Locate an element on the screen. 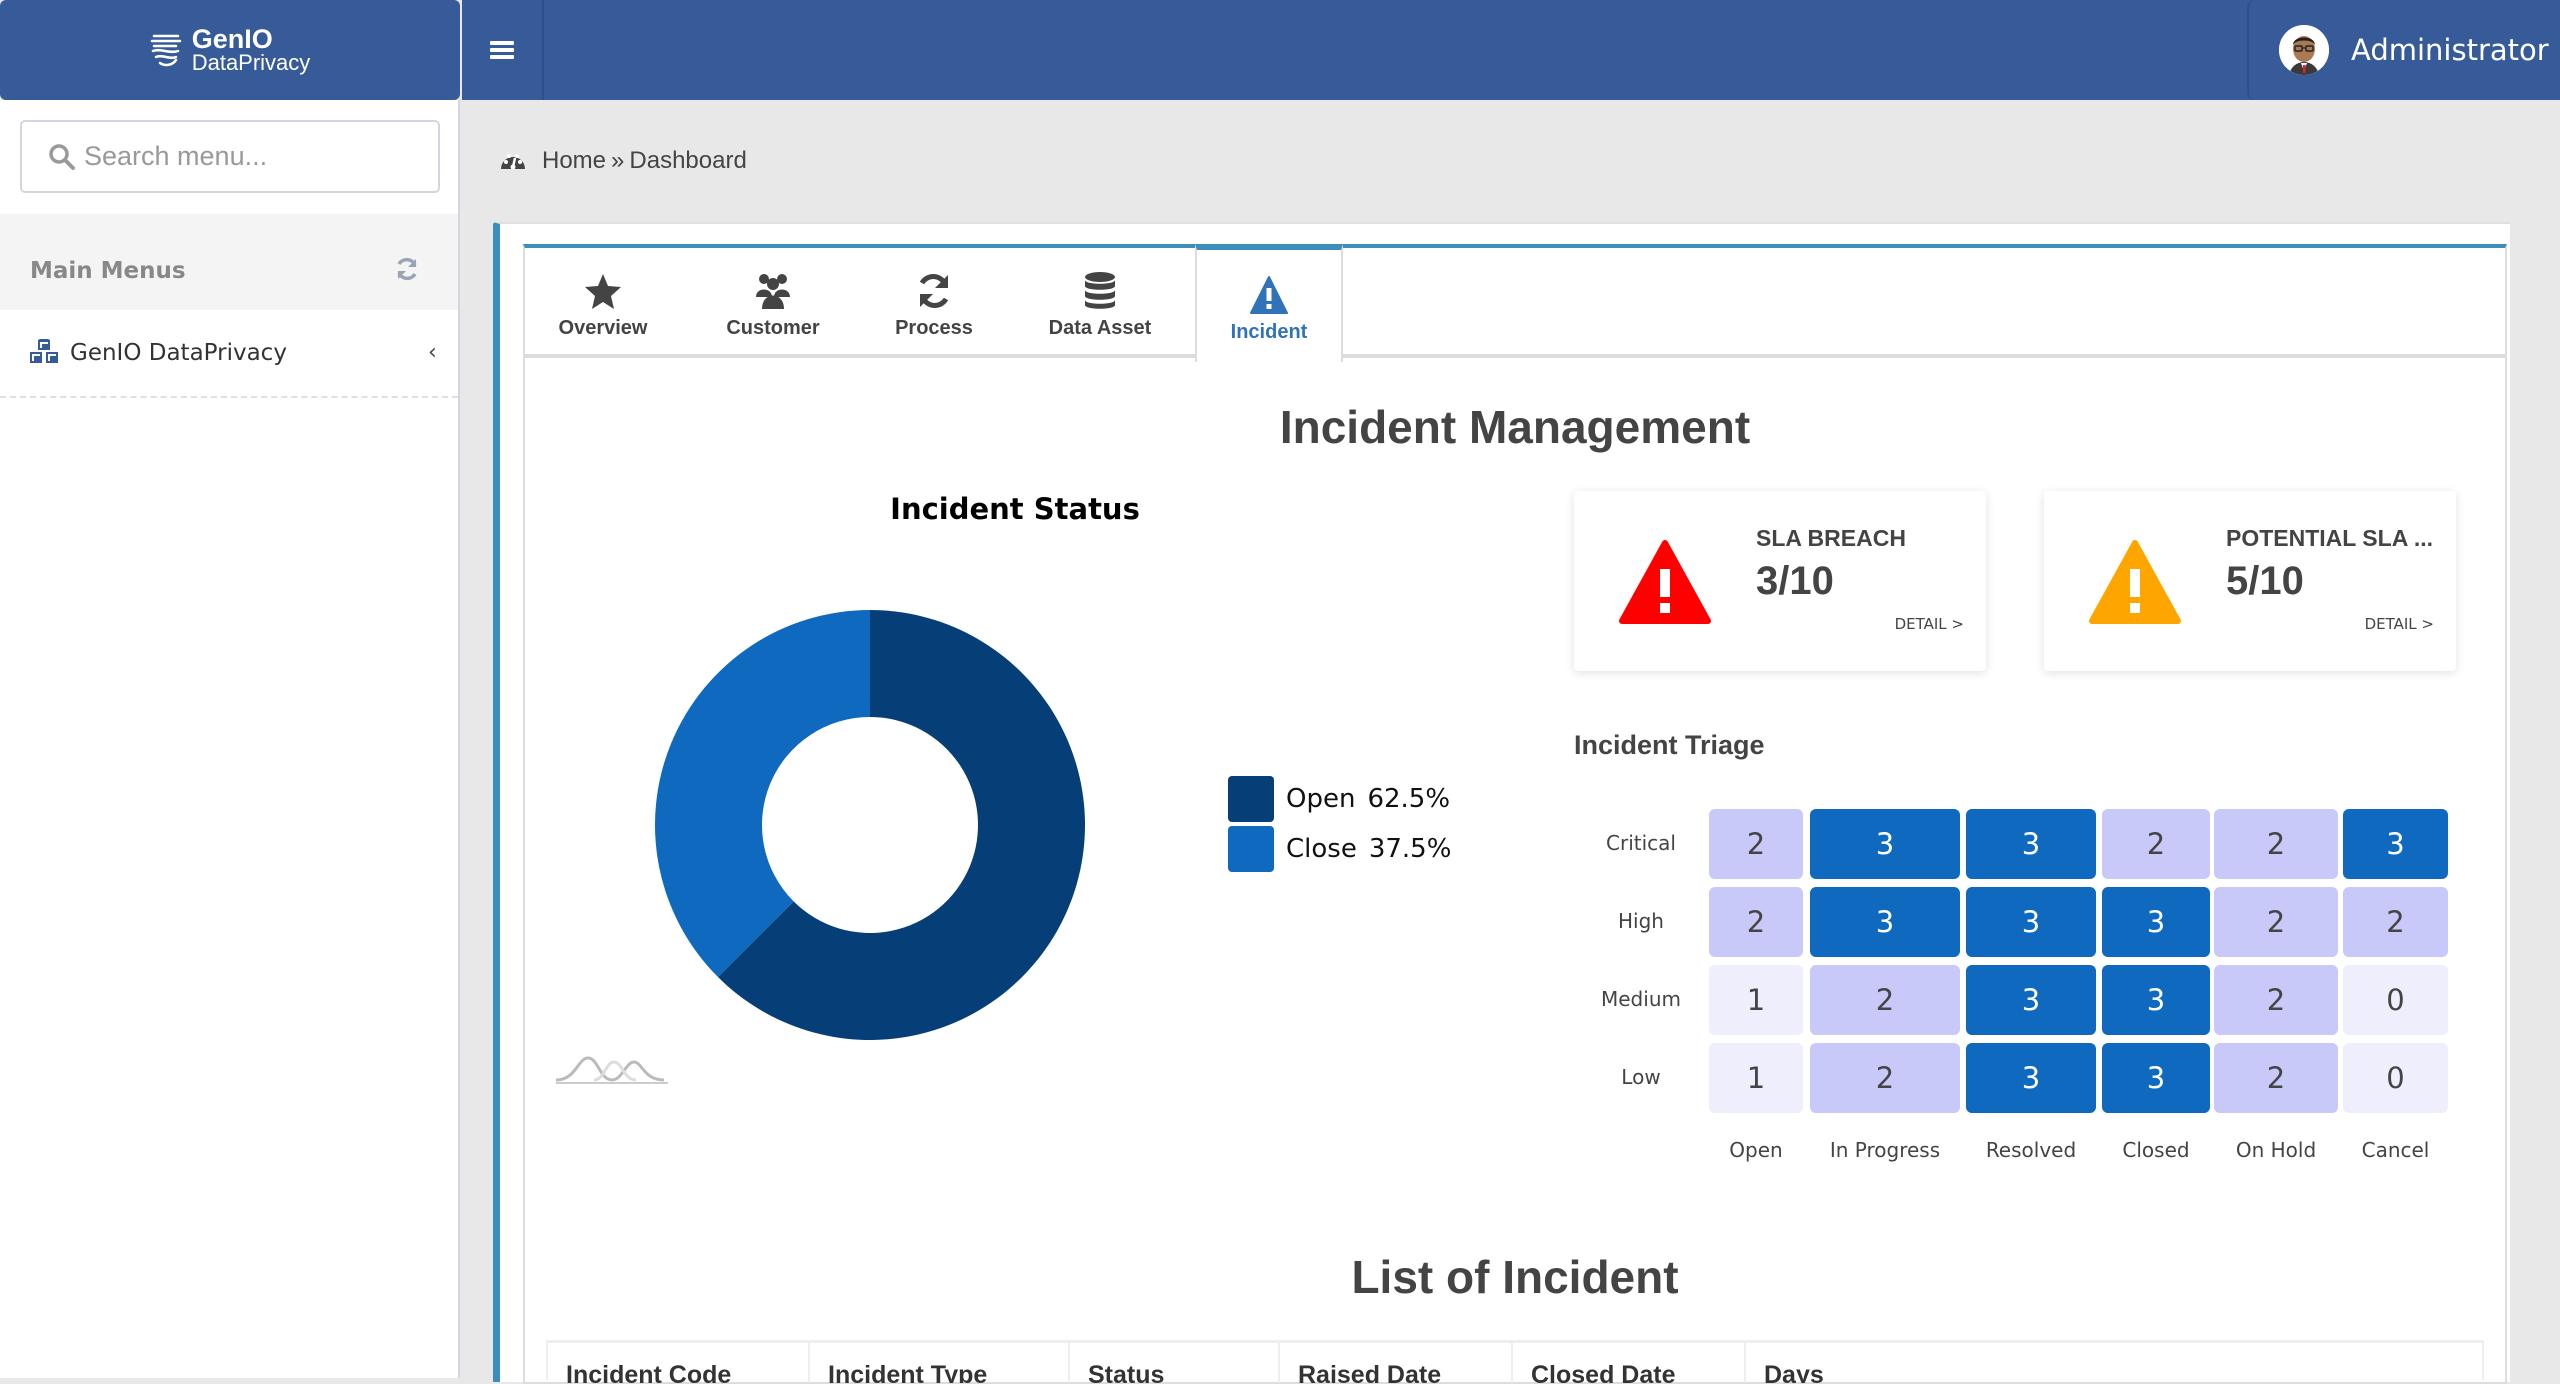  breadcrumb-home-link: Home is located at coordinates (574, 161).